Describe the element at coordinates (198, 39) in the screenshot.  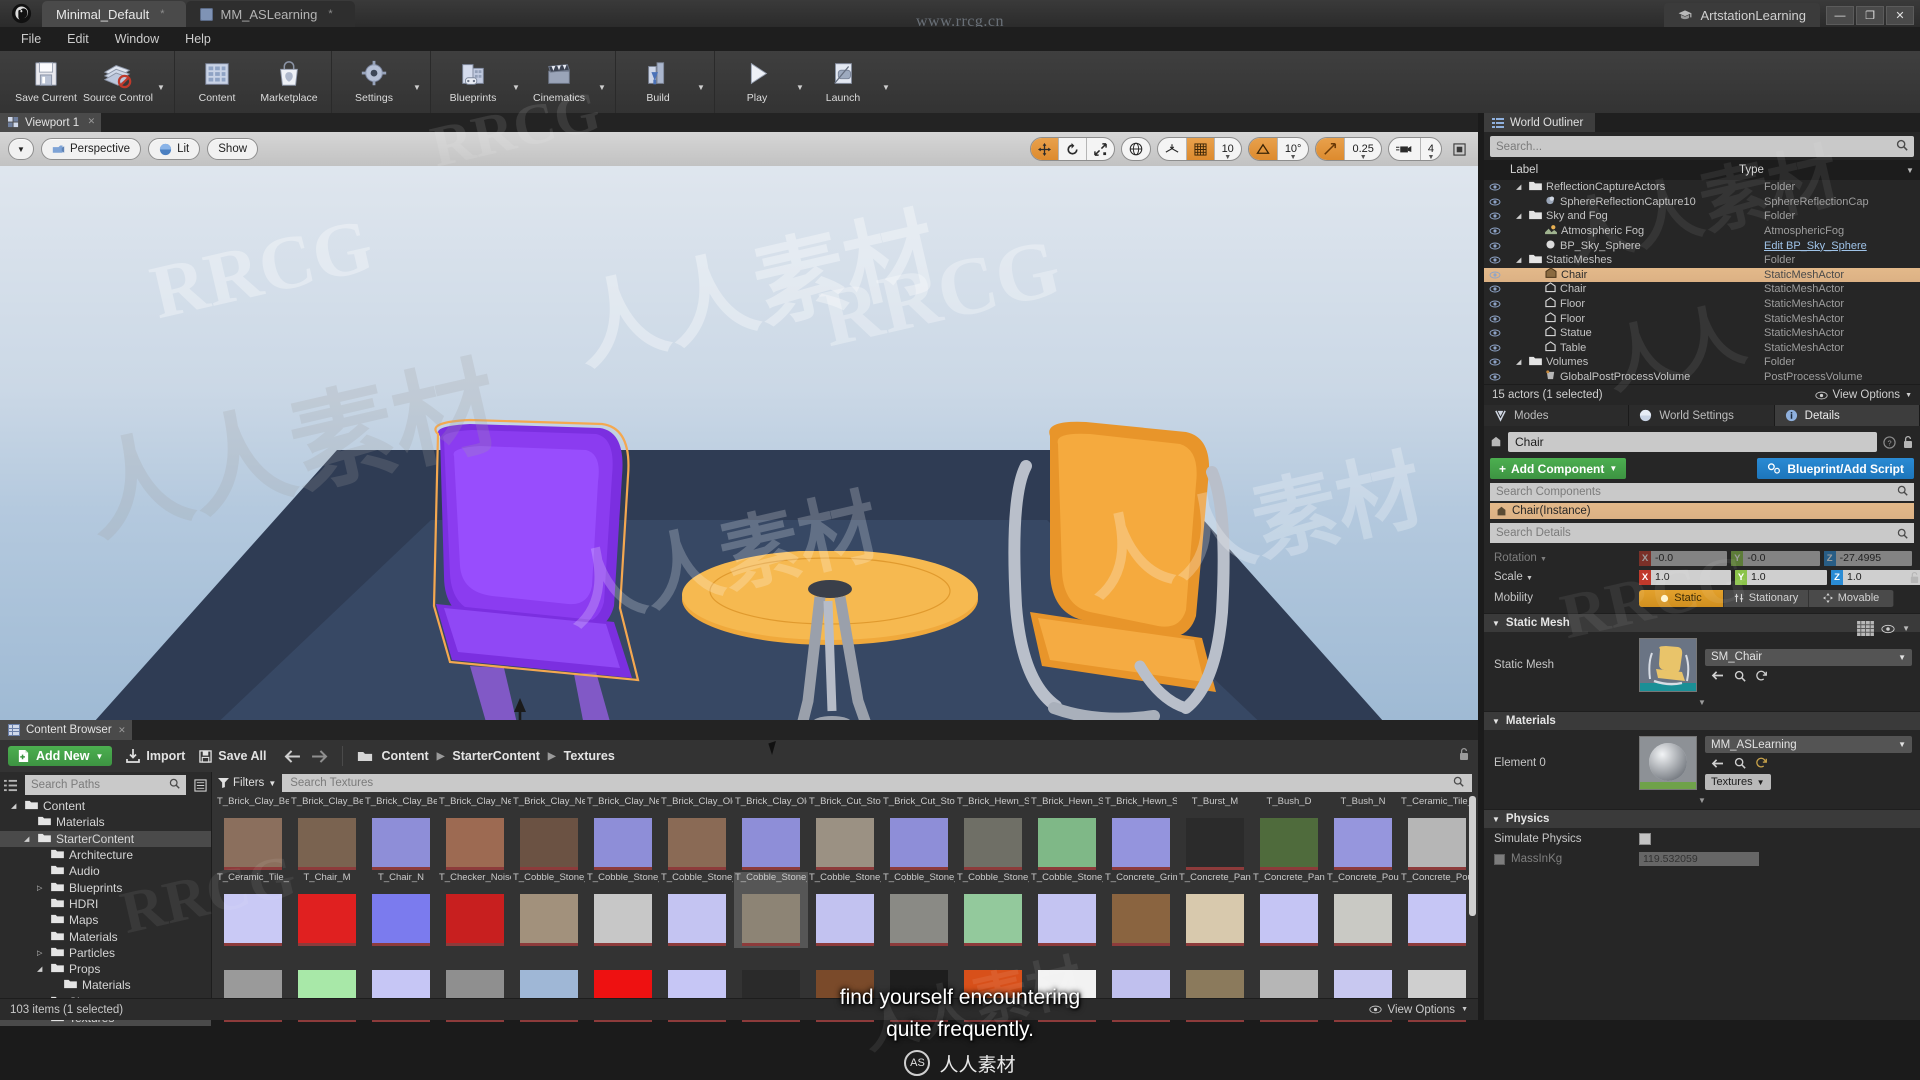
I see `menu-help: Help` at that location.